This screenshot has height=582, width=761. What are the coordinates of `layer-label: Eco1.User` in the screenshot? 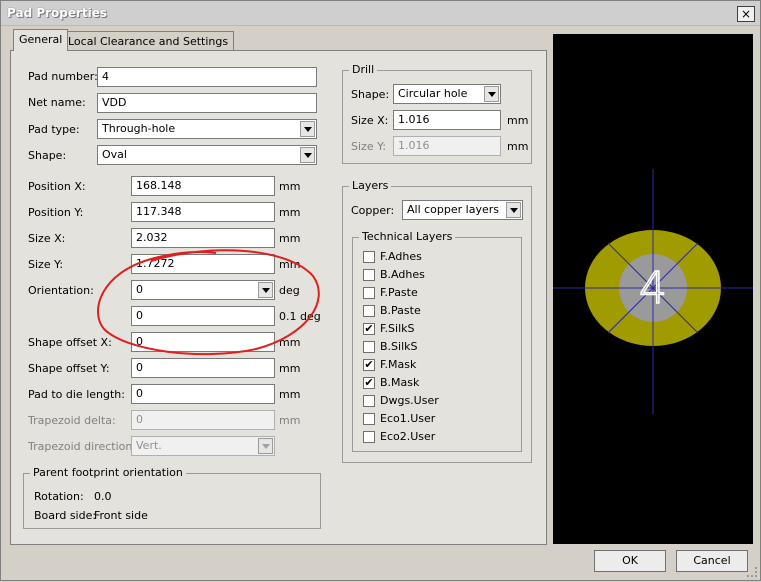 It's located at (408, 418).